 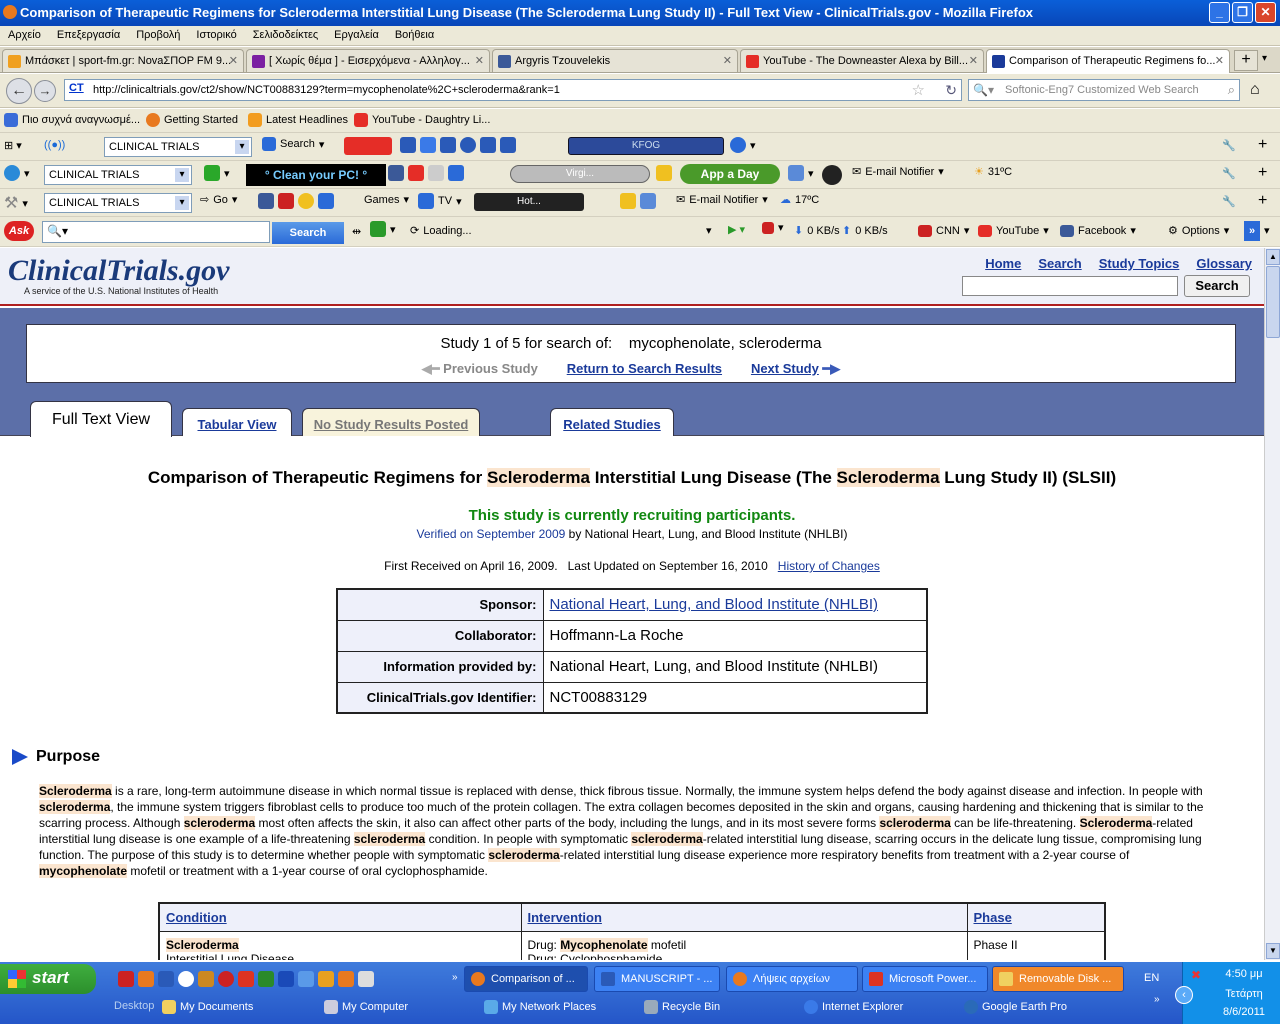 I want to click on tab-list-chevron-down-icon: ▾, so click(x=1264, y=58).